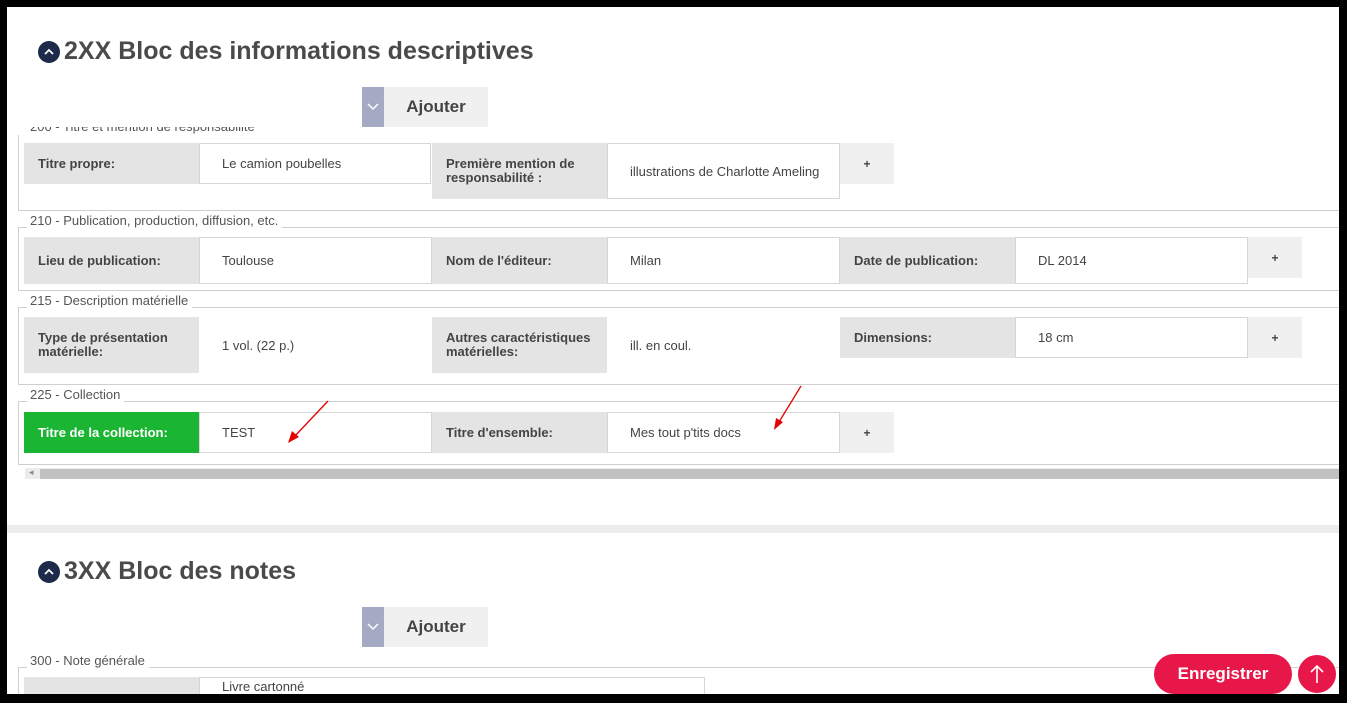  I want to click on fieldset-legend: 215 - Description matérielle, so click(110, 301).